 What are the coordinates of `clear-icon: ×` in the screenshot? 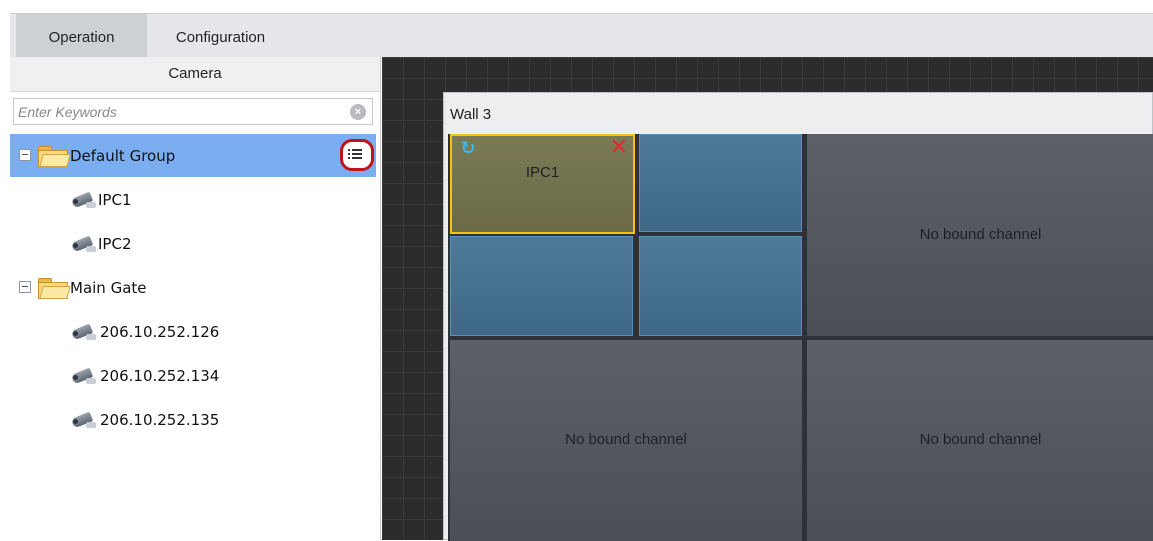 It's located at (358, 112).